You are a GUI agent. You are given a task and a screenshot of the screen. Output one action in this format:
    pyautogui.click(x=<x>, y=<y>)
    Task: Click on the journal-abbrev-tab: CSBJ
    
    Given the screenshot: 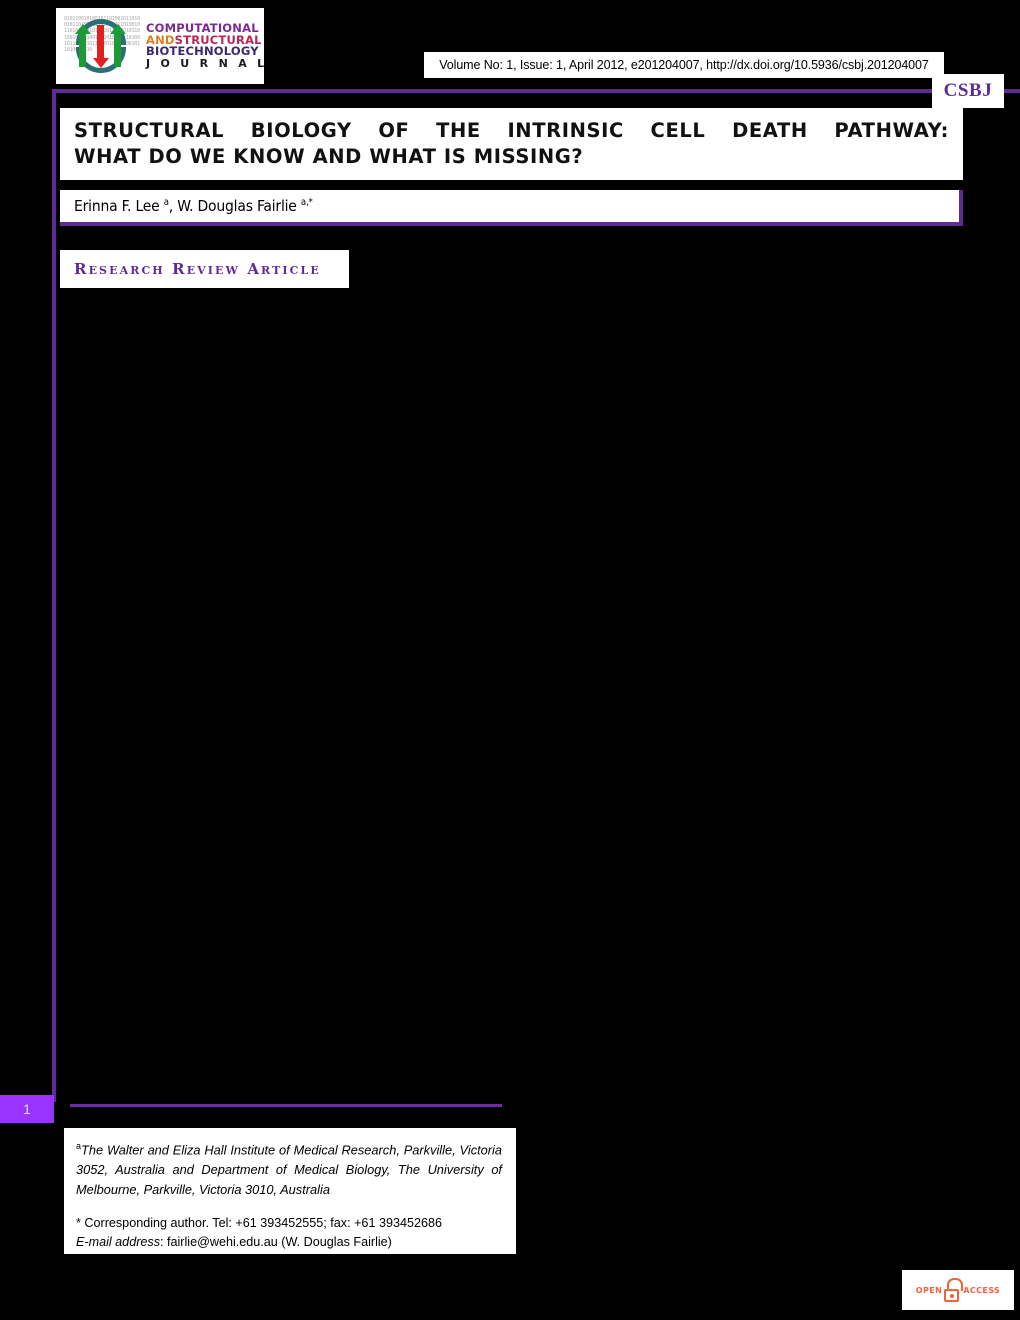 What is the action you would take?
    pyautogui.click(x=968, y=91)
    